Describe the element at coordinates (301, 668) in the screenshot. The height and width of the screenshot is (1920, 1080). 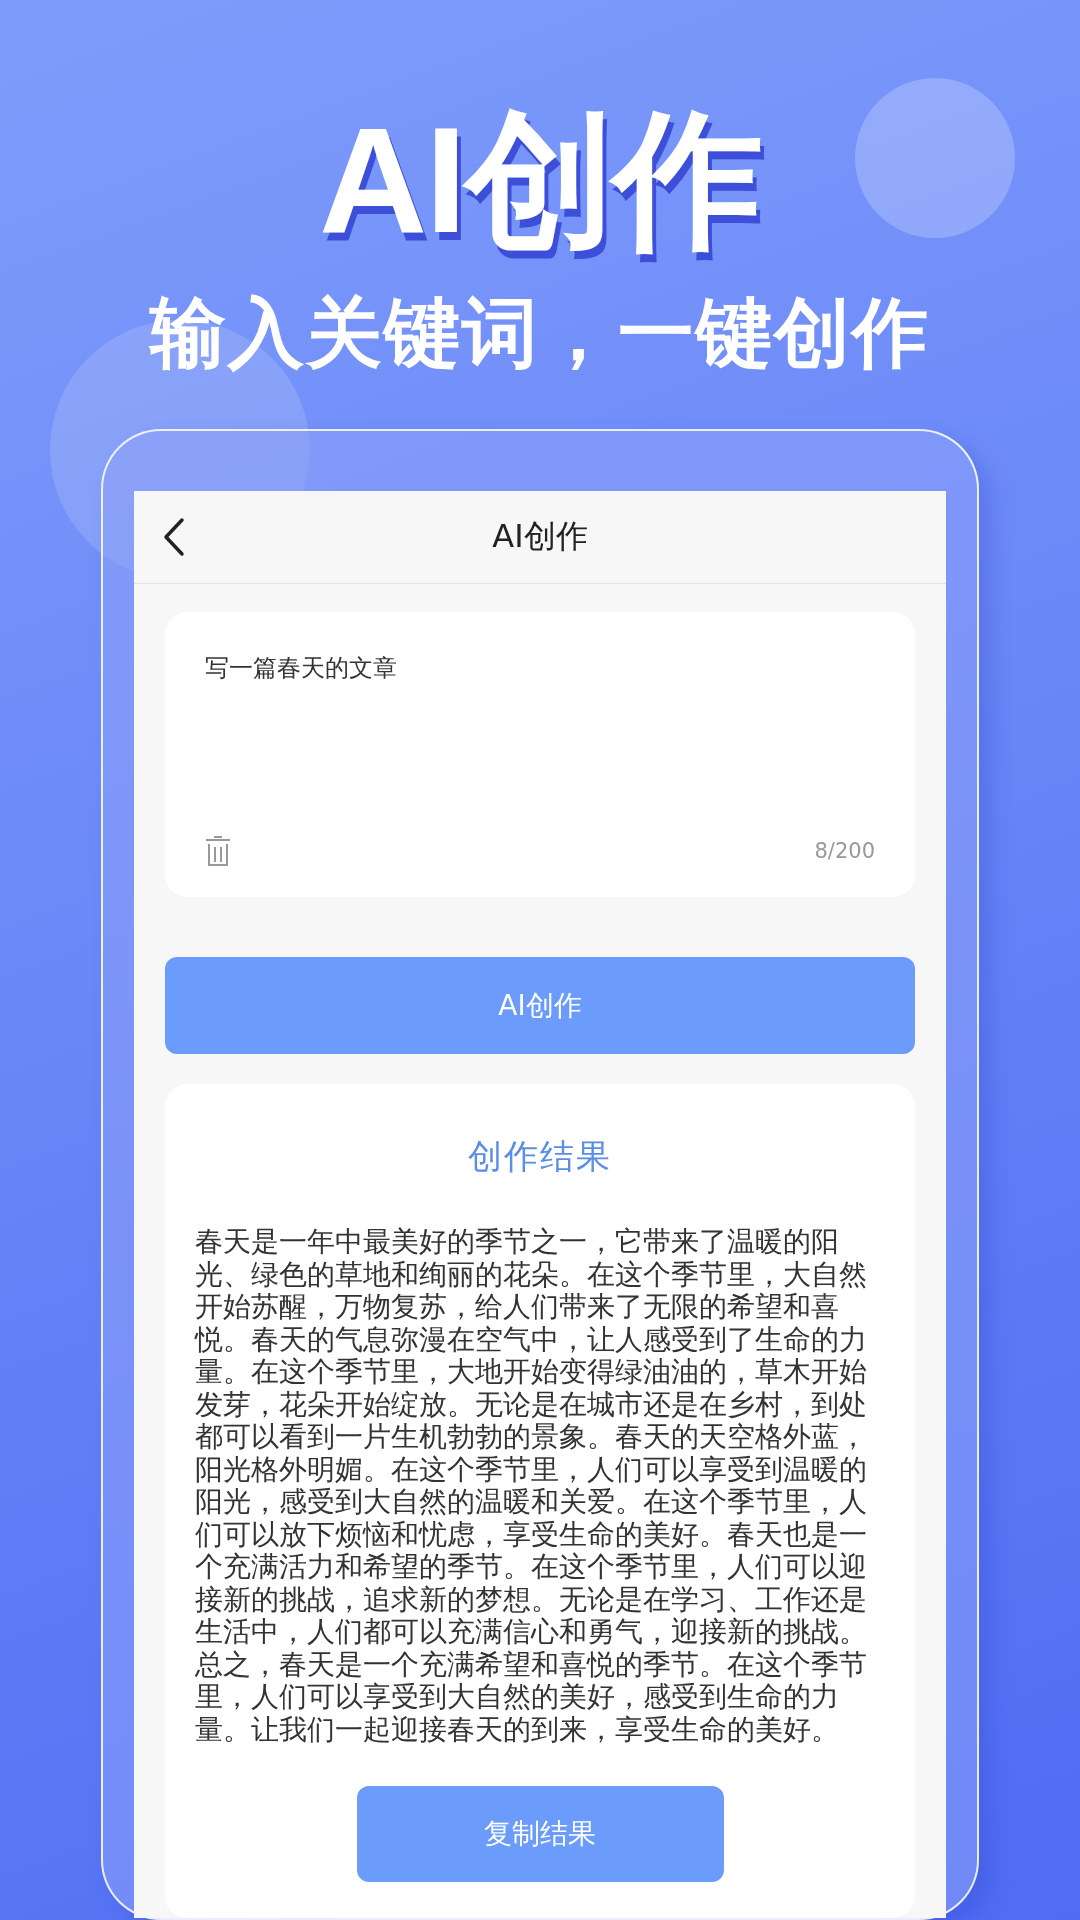
I see `input-text: 写一篇春天的文章` at that location.